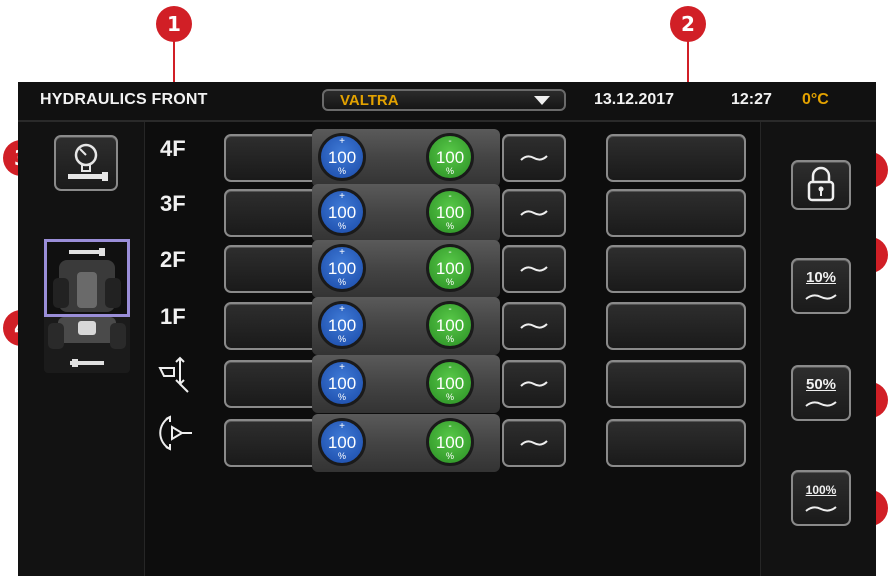  Describe the element at coordinates (173, 259) in the screenshot. I see `valve-row-label: 2F` at that location.